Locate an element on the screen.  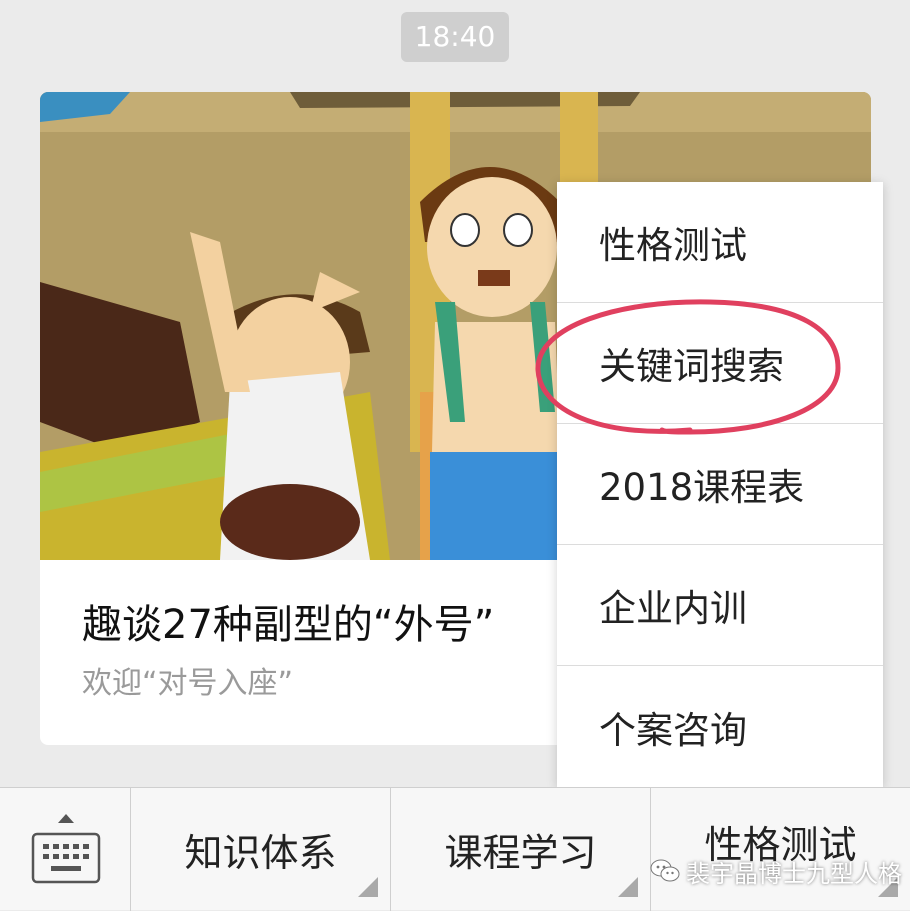
menu-item-corporate-training: 企业内训 is located at coordinates (720, 605).